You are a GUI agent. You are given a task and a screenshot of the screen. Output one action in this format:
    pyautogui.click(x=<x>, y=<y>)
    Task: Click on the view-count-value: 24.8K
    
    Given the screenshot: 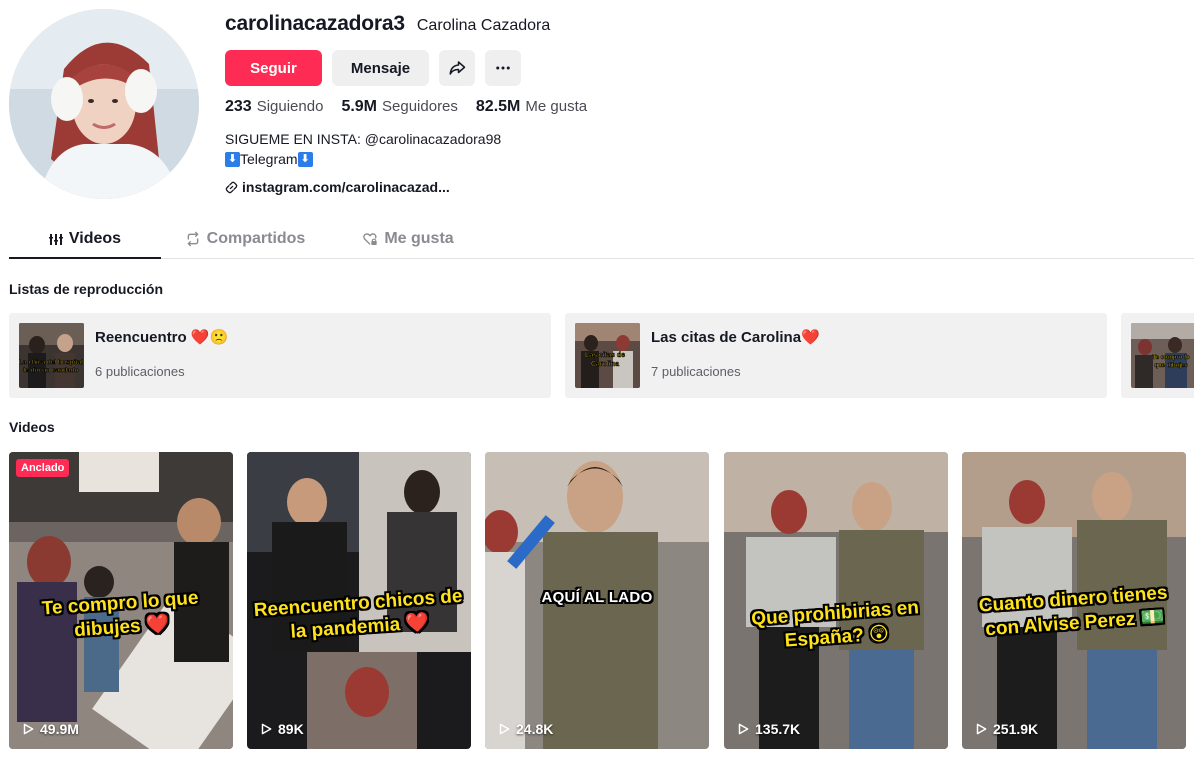 What is the action you would take?
    pyautogui.click(x=535, y=729)
    